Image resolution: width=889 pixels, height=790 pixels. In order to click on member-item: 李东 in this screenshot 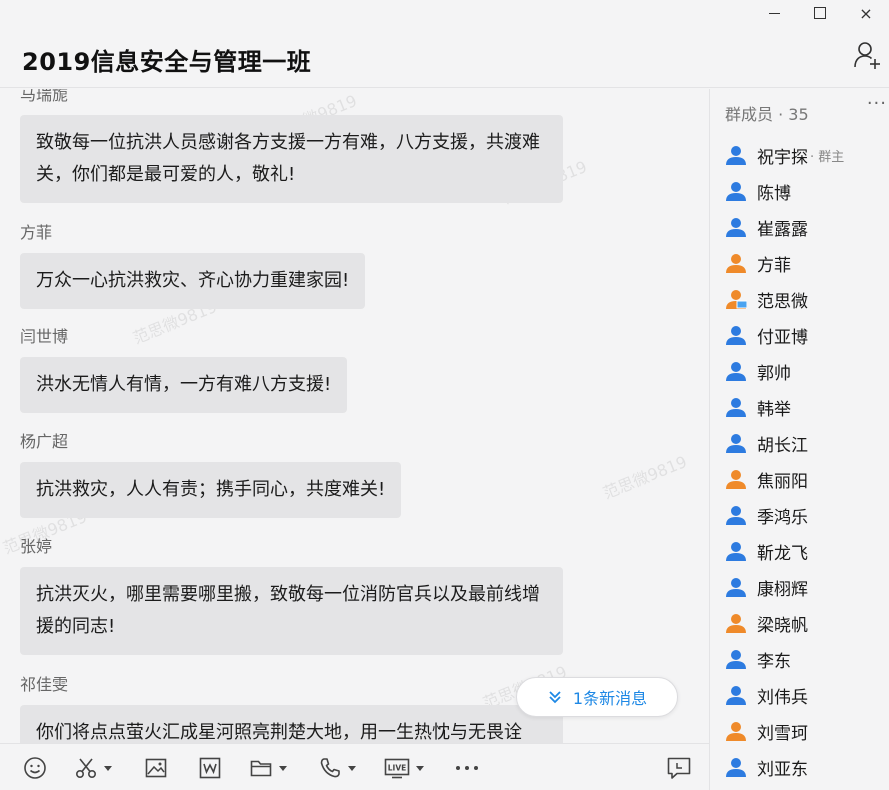, I will do `click(807, 659)`.